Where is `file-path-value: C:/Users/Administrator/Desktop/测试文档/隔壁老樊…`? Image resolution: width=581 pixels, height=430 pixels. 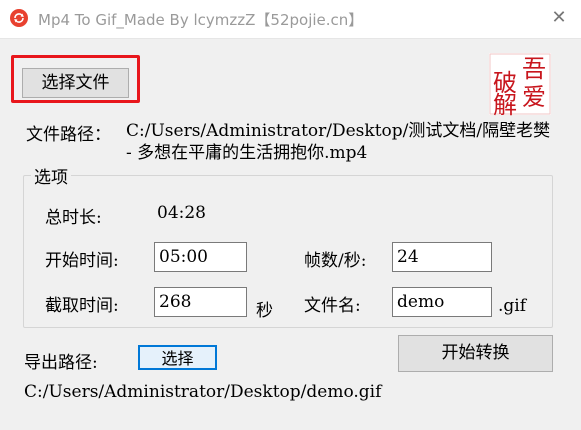 file-path-value: C:/Users/Administrator/Desktop/测试文档/隔壁老樊… is located at coordinates (338, 142).